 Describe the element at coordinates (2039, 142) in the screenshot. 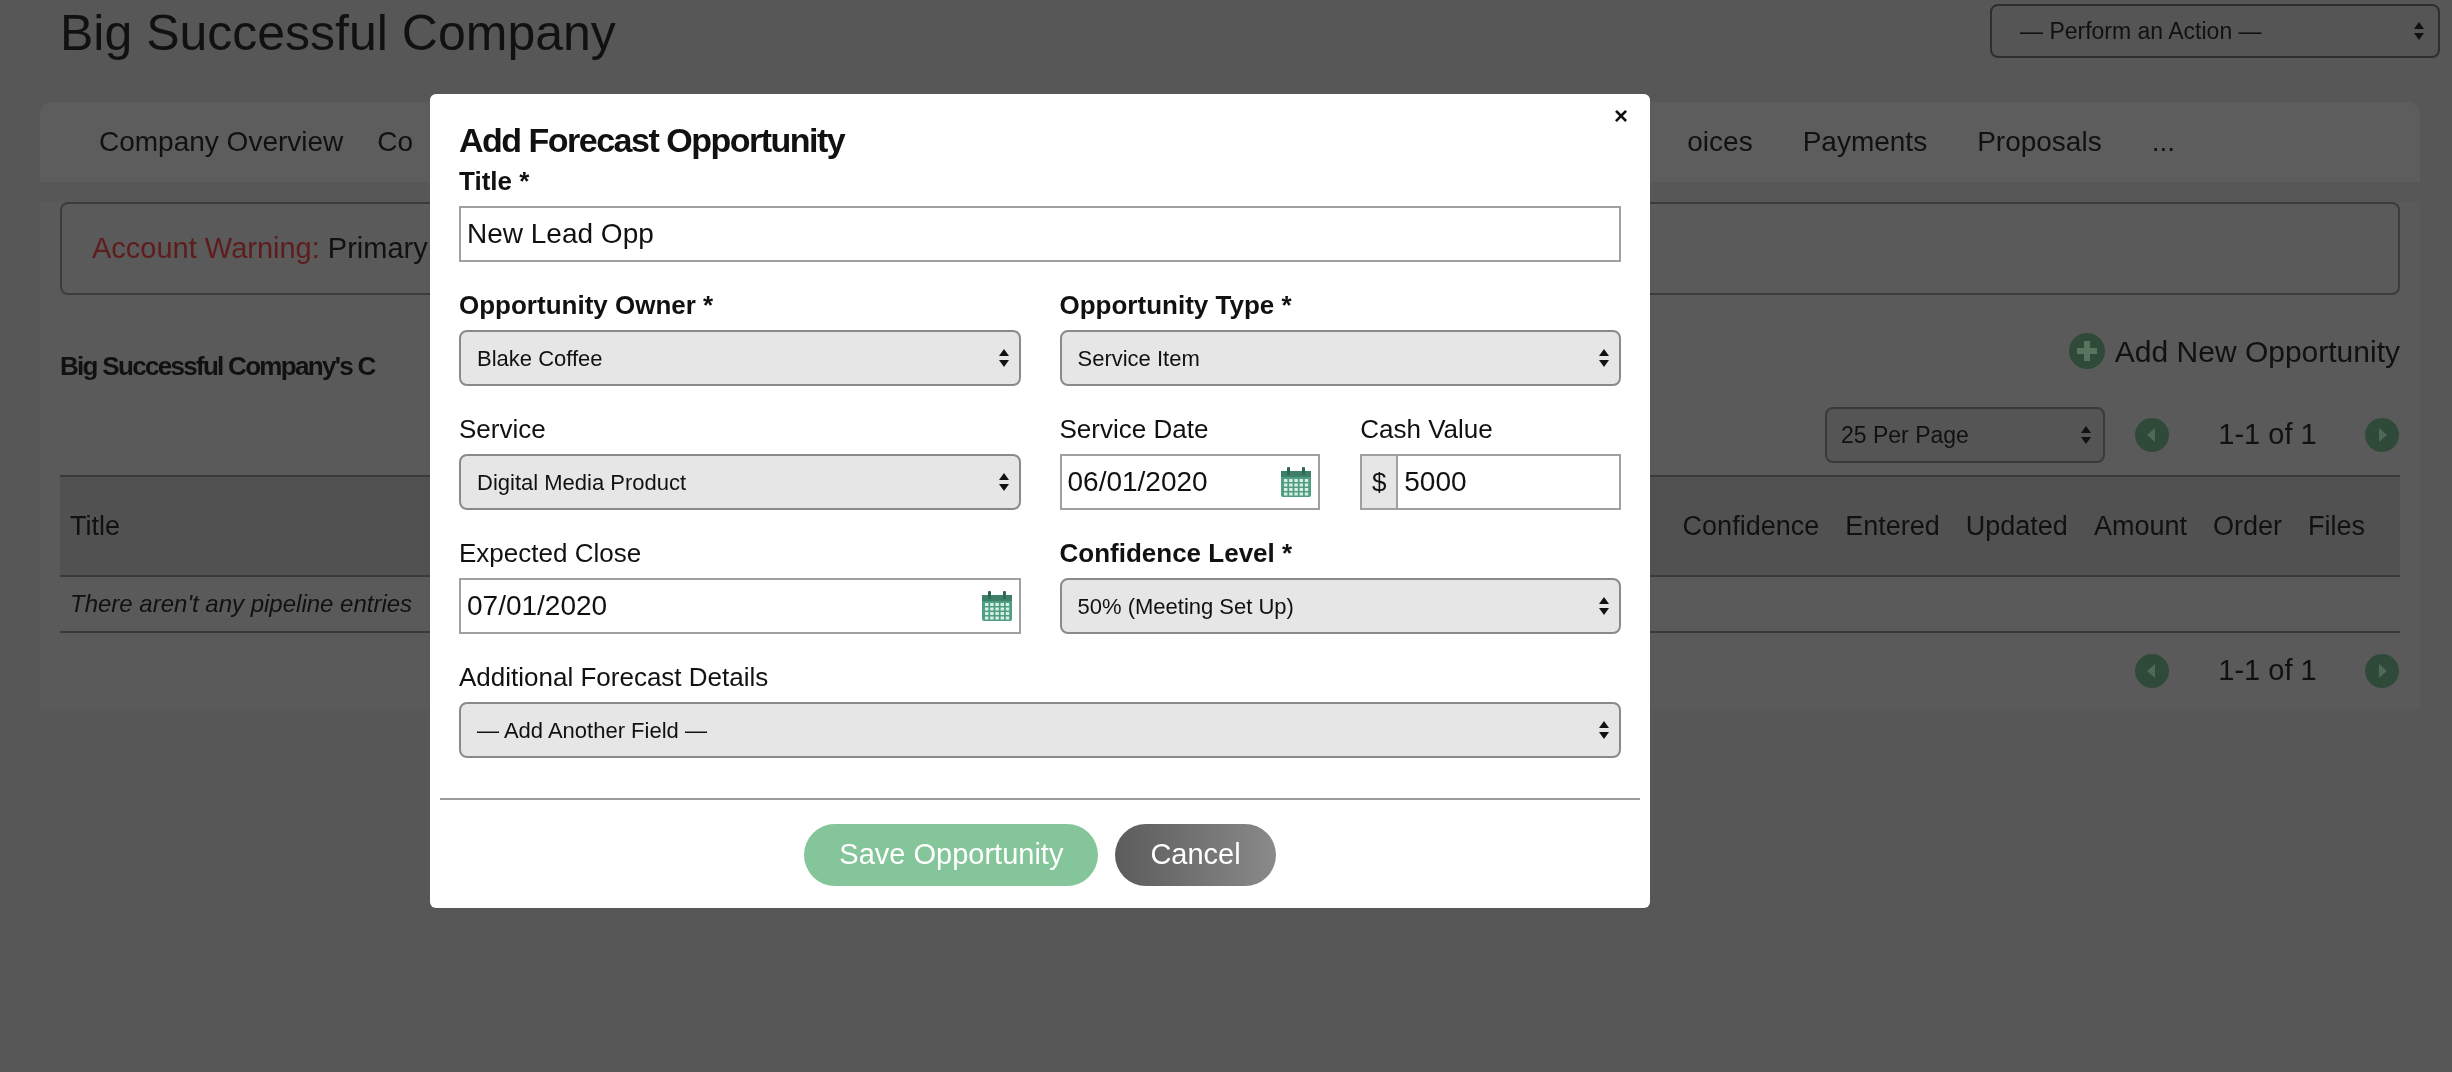

I see `tab: Proposals` at that location.